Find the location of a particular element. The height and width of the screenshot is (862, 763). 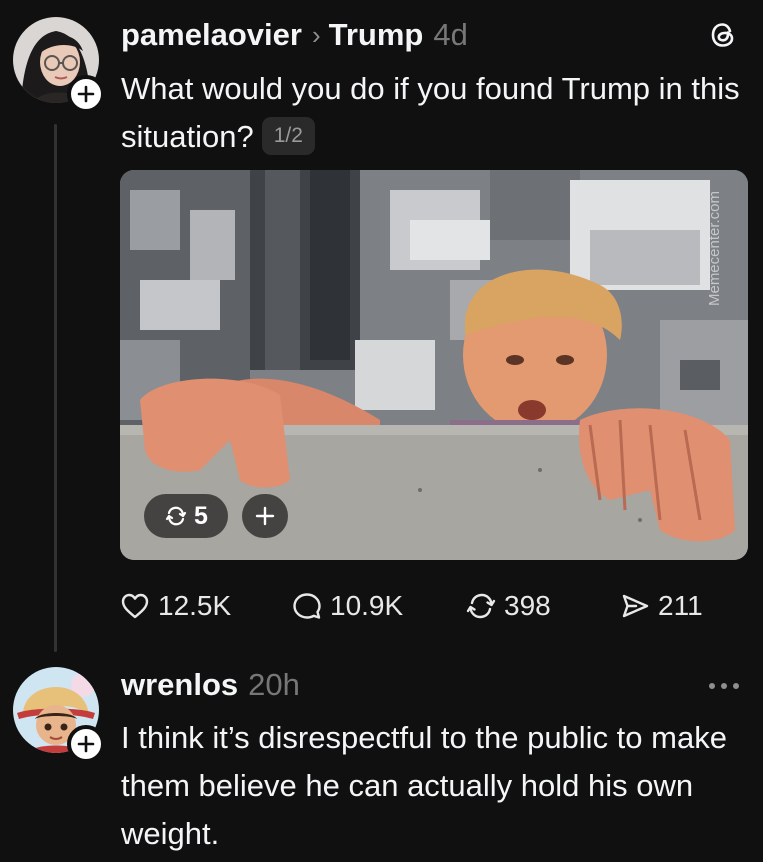

remix-count: 5 is located at coordinates (201, 515).